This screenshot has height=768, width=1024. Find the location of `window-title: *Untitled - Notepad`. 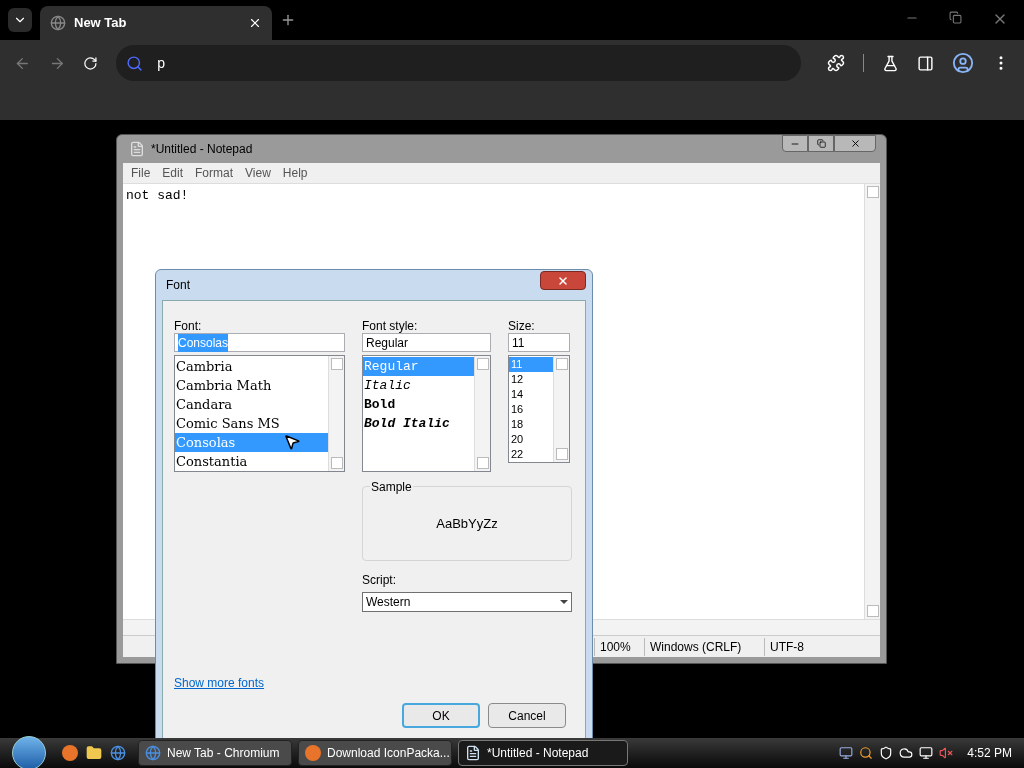

window-title: *Untitled - Notepad is located at coordinates (202, 149).